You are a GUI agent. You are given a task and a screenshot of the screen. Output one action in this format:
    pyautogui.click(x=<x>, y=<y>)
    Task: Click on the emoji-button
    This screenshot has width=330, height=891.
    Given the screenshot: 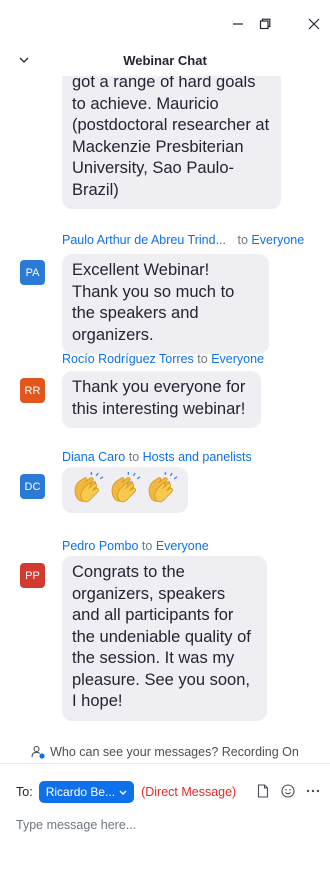 What is the action you would take?
    pyautogui.click(x=288, y=791)
    